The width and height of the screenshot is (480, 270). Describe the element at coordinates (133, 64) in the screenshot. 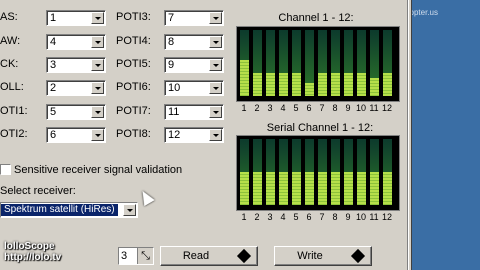

I see `poti-label: POTI5:` at that location.